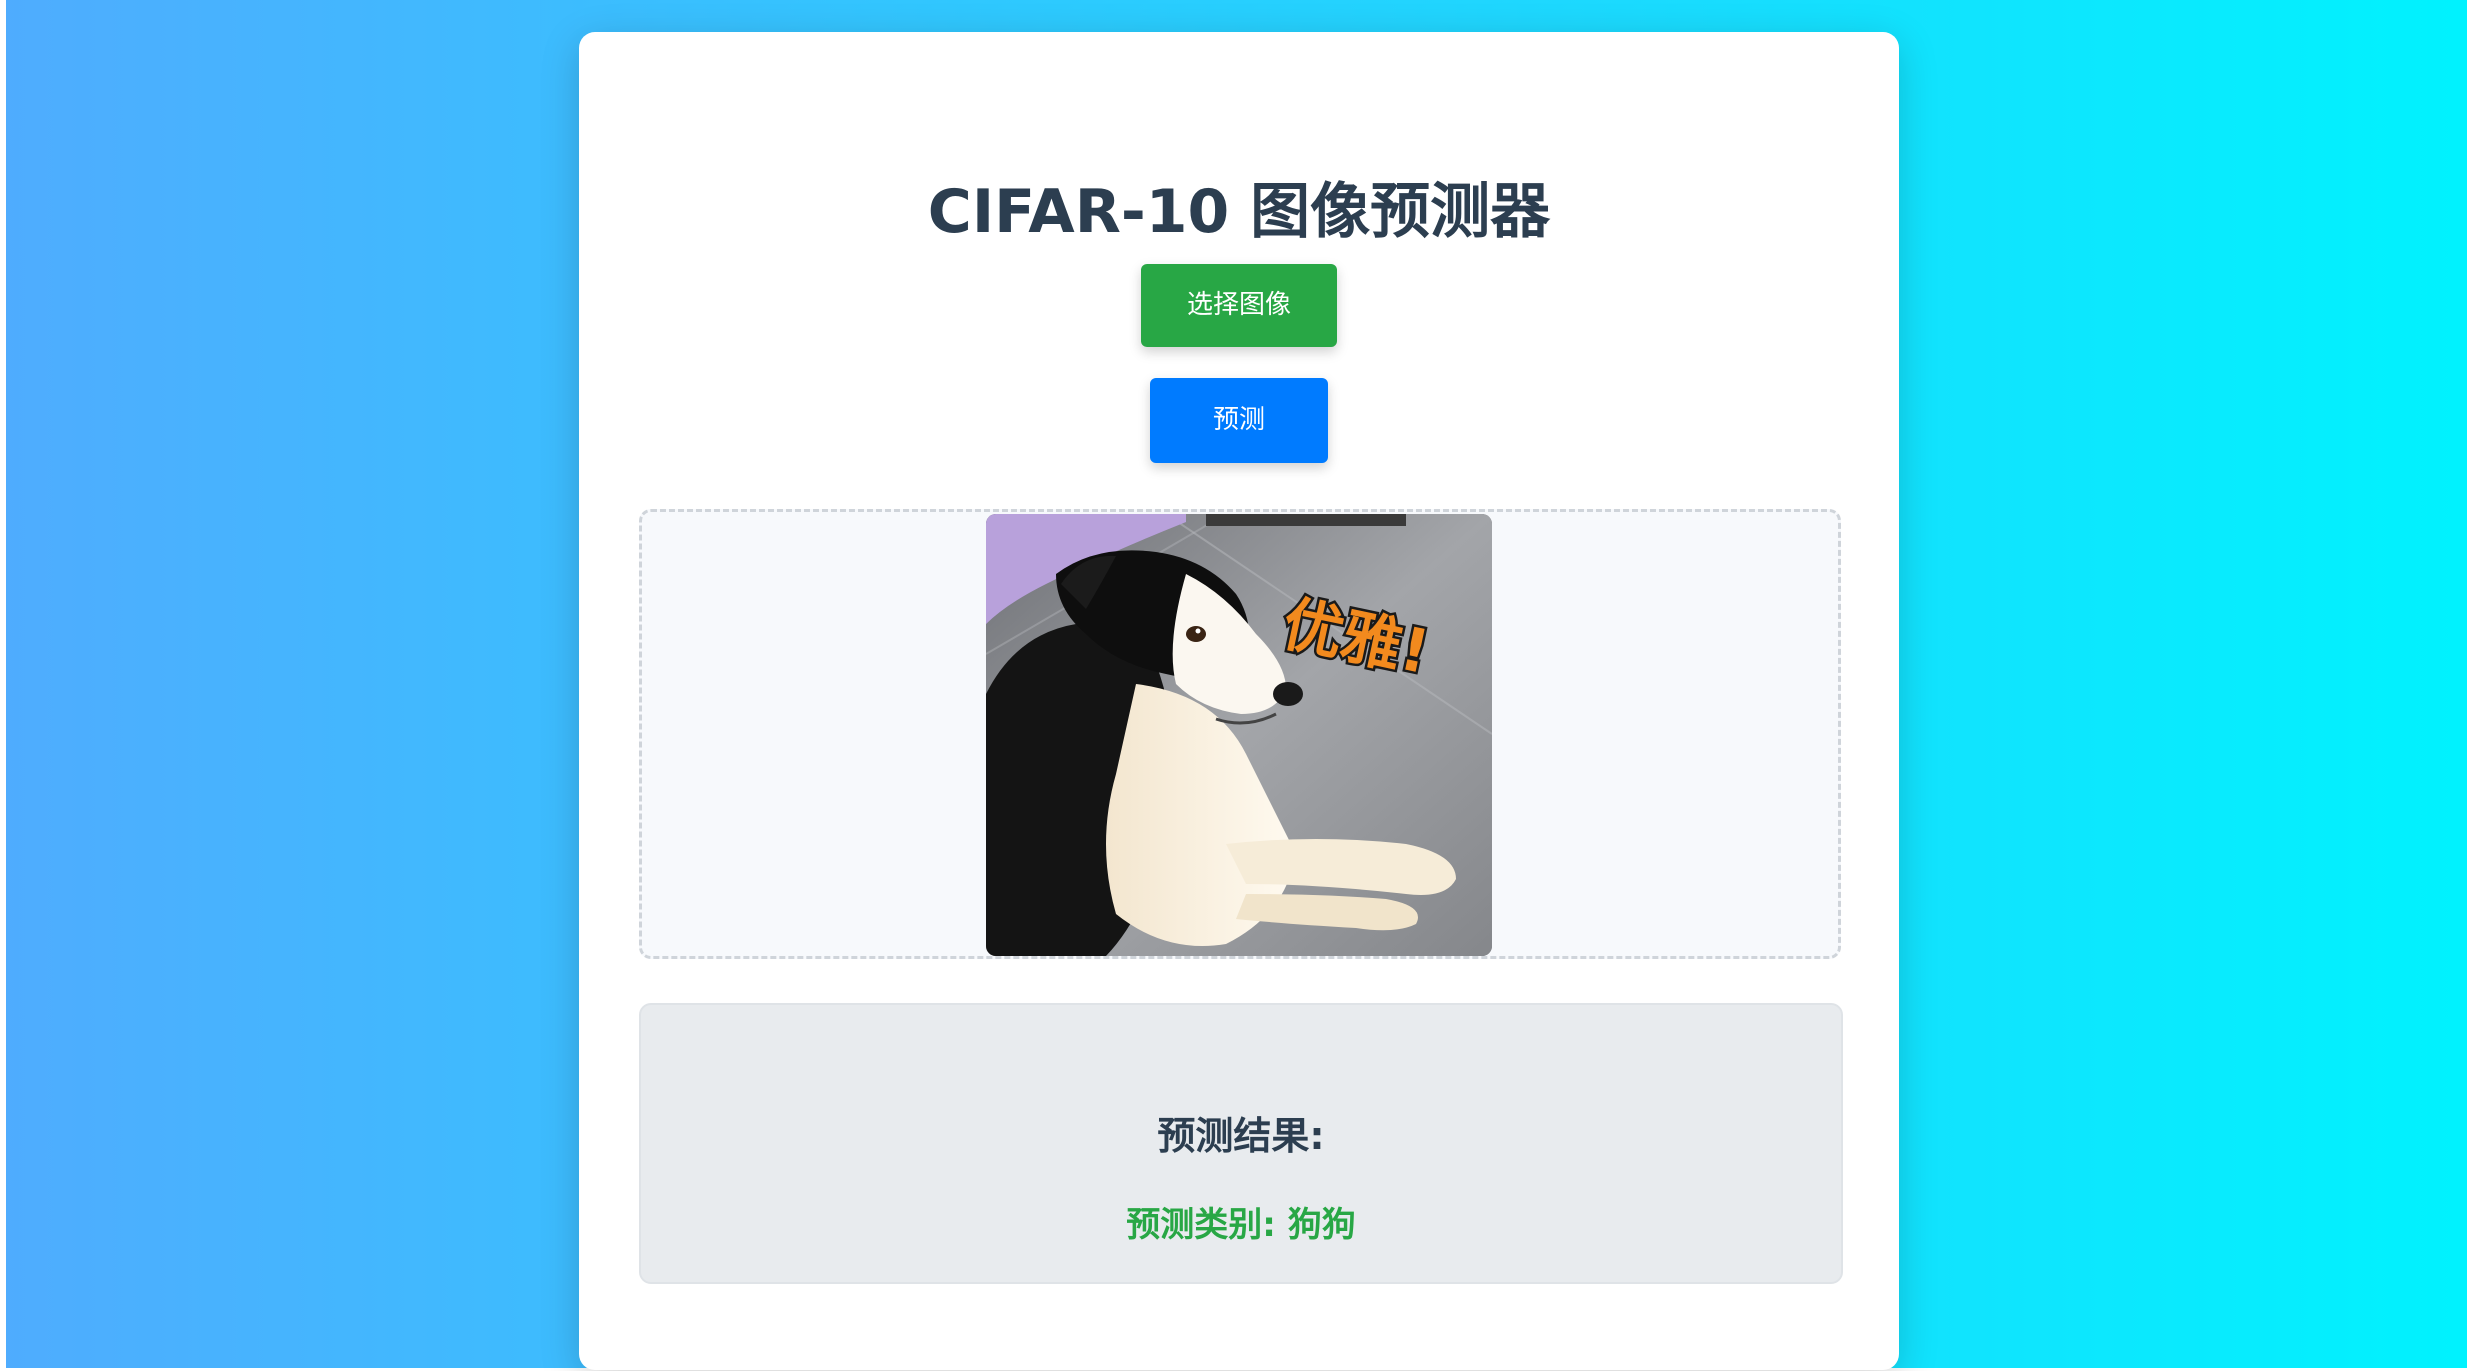 The height and width of the screenshot is (1371, 2467). I want to click on page-title: CIFAR-10 图像预测器, so click(1239, 212).